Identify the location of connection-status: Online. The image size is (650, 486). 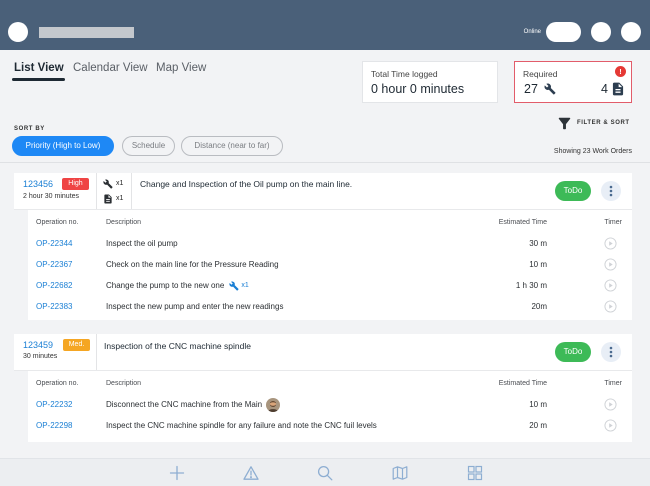
(532, 32).